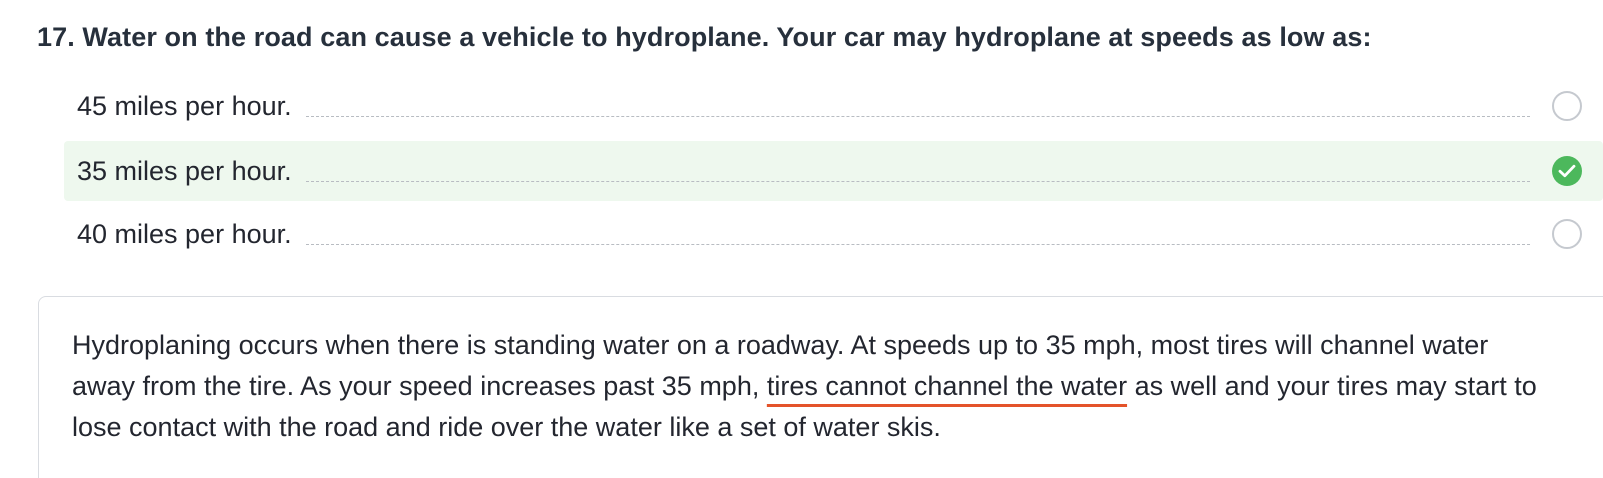  What do you see at coordinates (184, 105) in the screenshot?
I see `answer-option-label: 45 miles per hour.` at bounding box center [184, 105].